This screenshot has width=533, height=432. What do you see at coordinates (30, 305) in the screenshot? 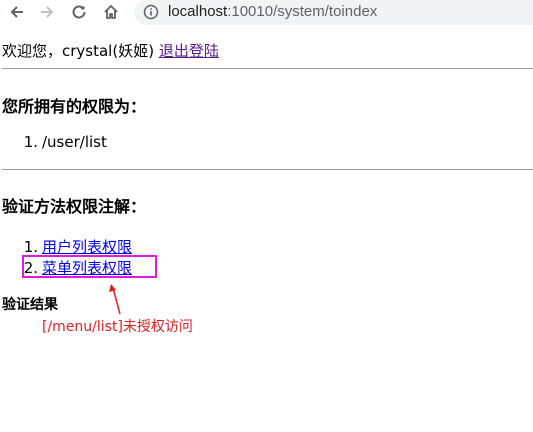
I see `result-label: 验证结果` at bounding box center [30, 305].